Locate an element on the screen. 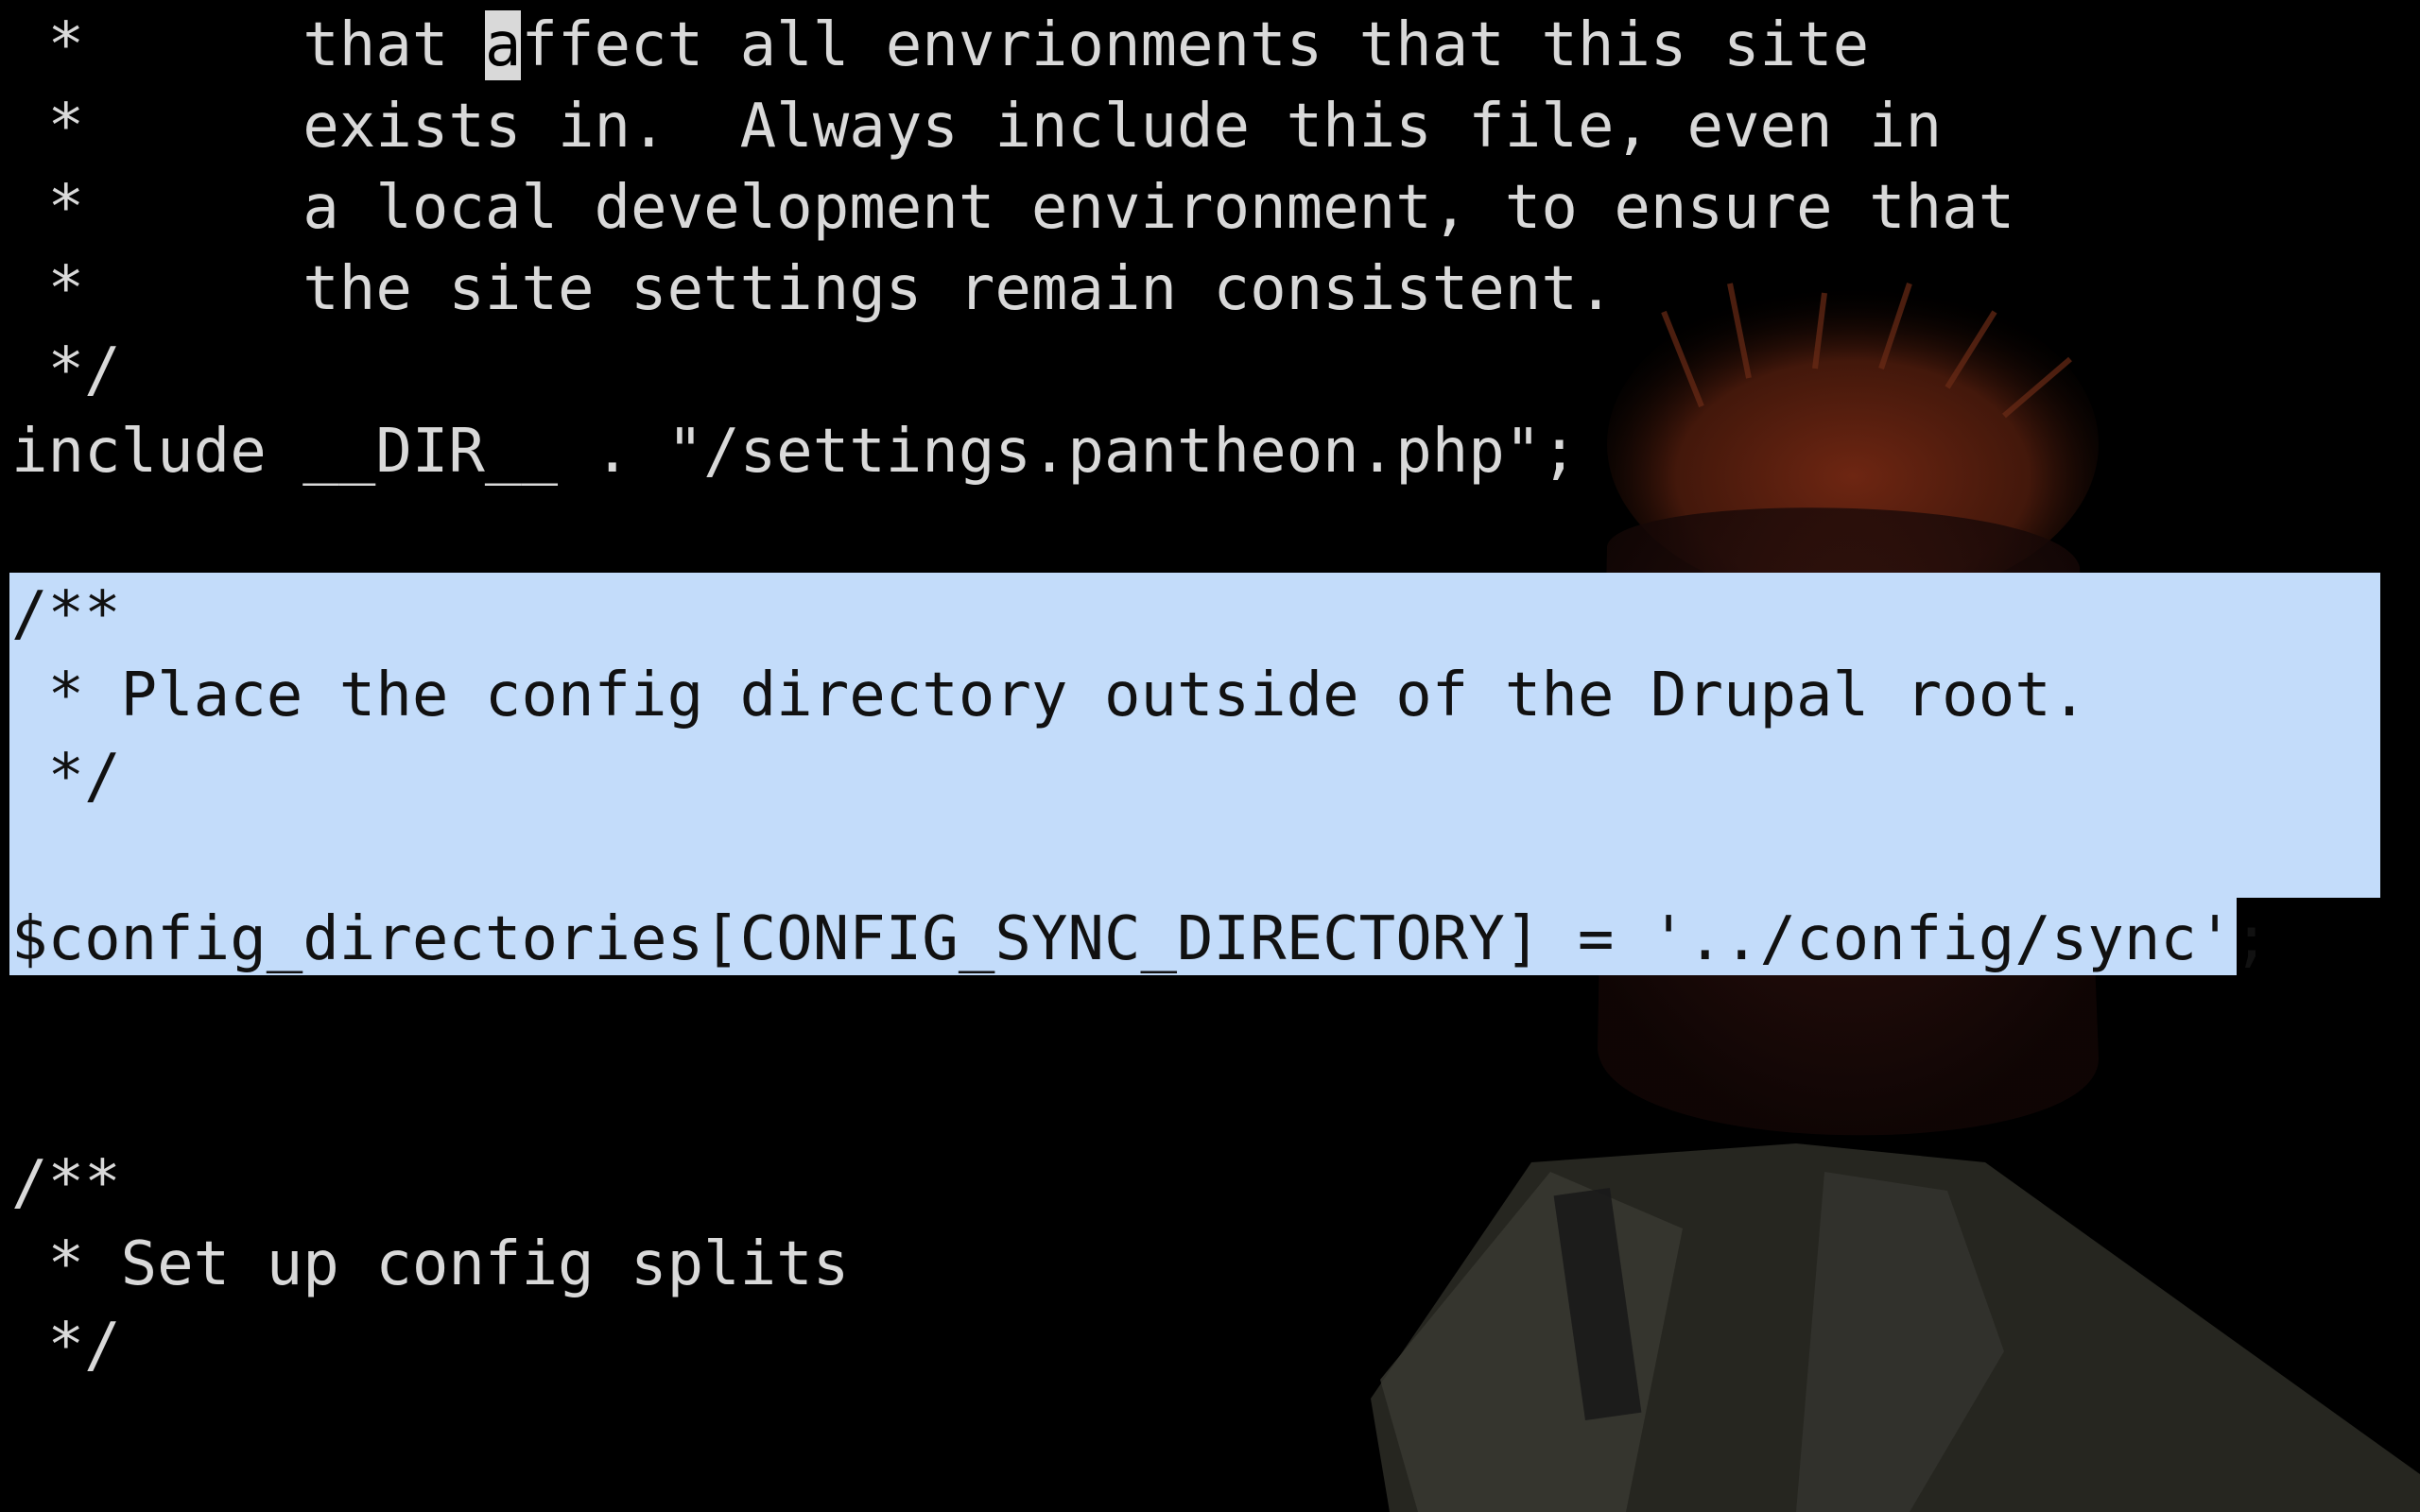  text-cursor: a is located at coordinates (503, 45).